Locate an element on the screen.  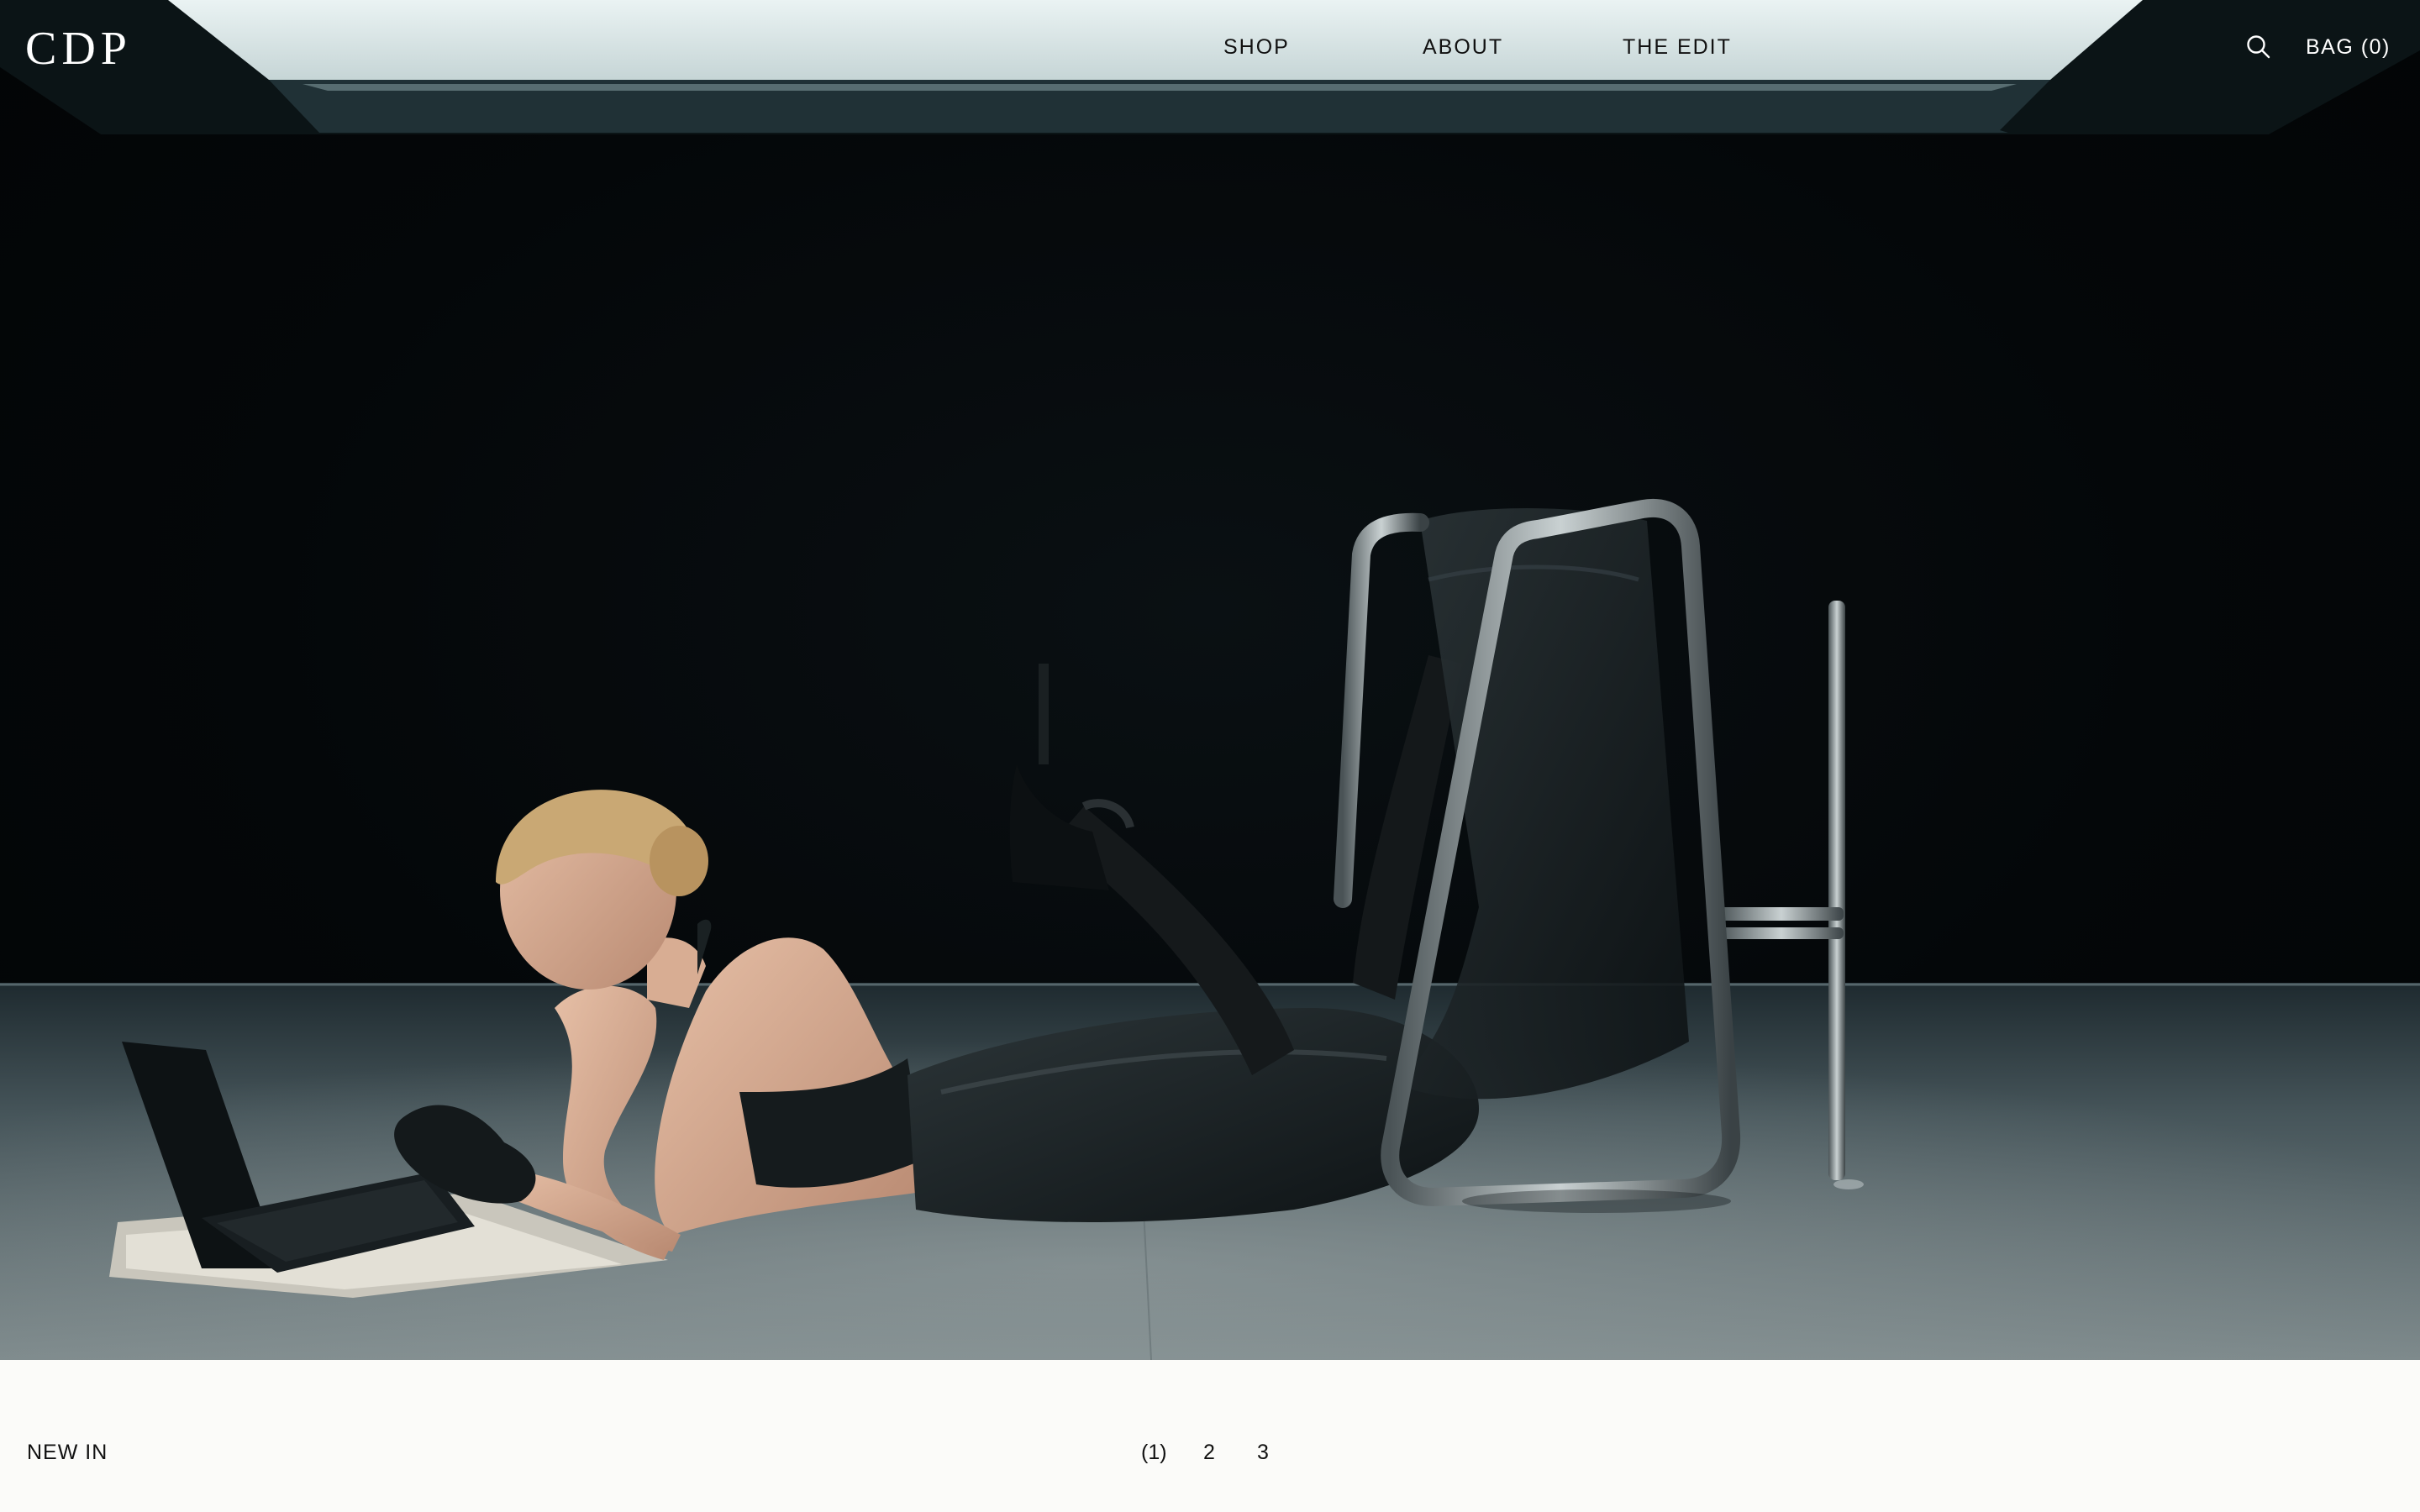
nav-item-shop: SHOP is located at coordinates (1256, 47).